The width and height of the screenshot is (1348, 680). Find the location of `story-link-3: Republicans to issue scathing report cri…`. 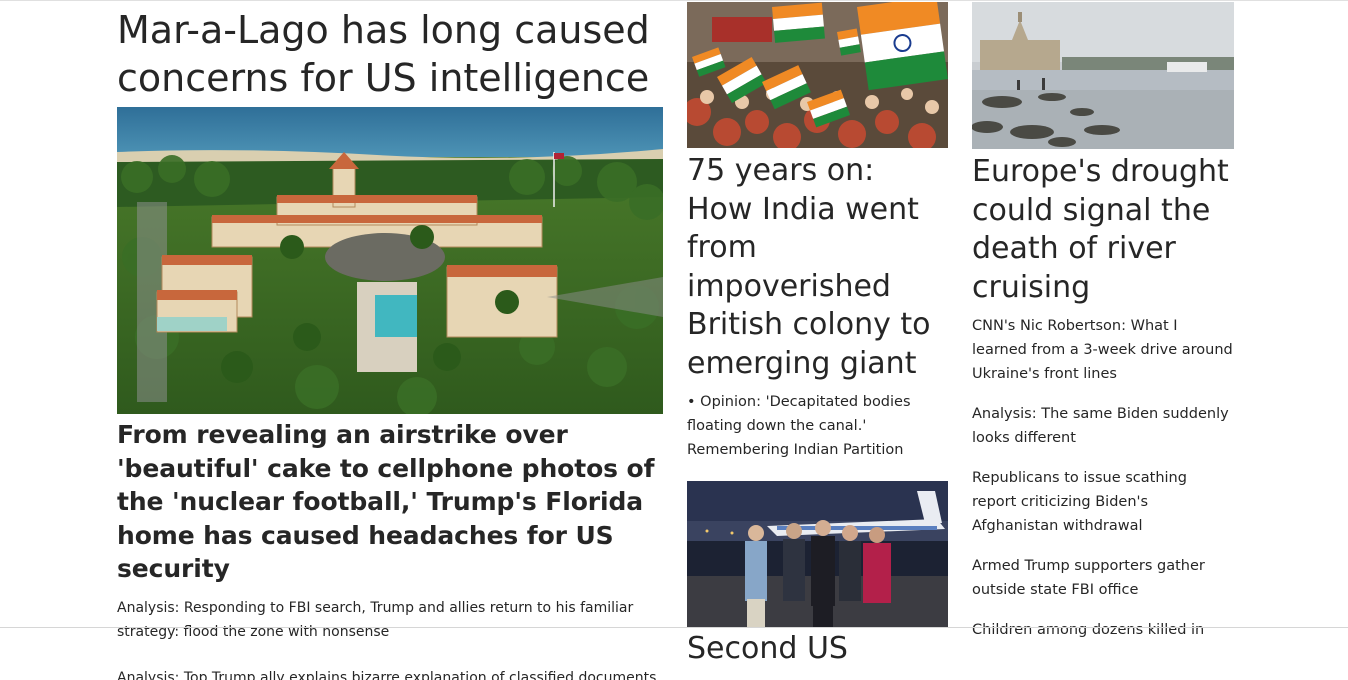

story-link-3: Republicans to issue scathing report cri… is located at coordinates (1103, 502).